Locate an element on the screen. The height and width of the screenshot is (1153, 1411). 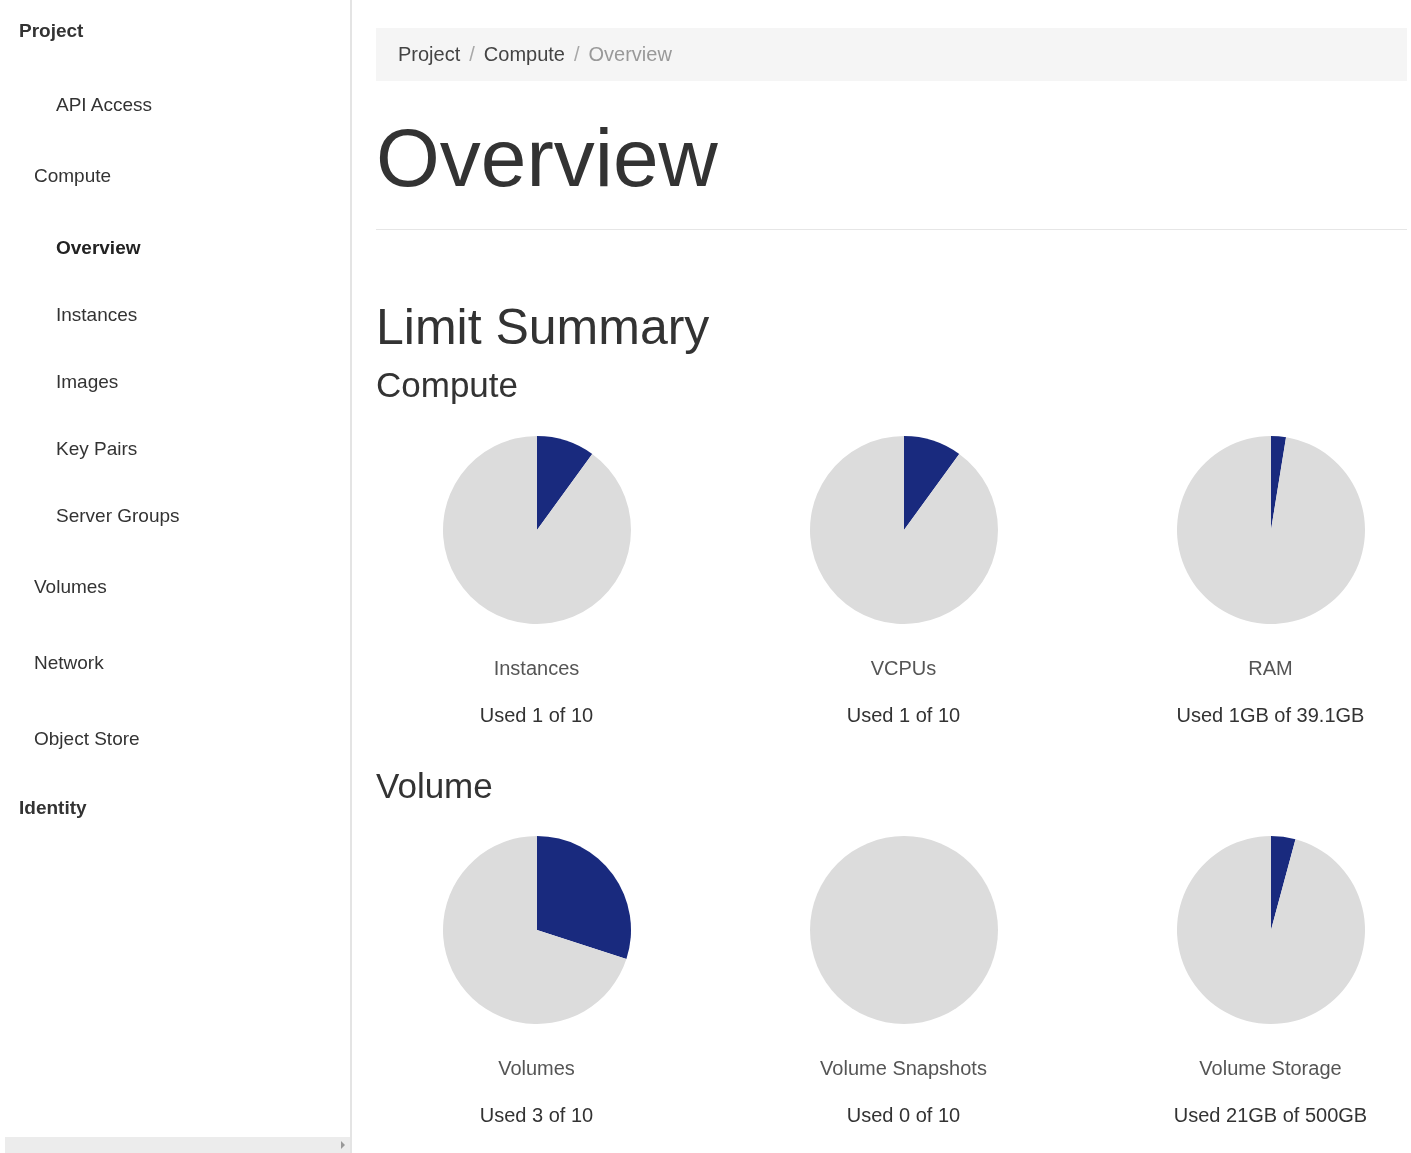
group-title: Compute is located at coordinates (448, 385).